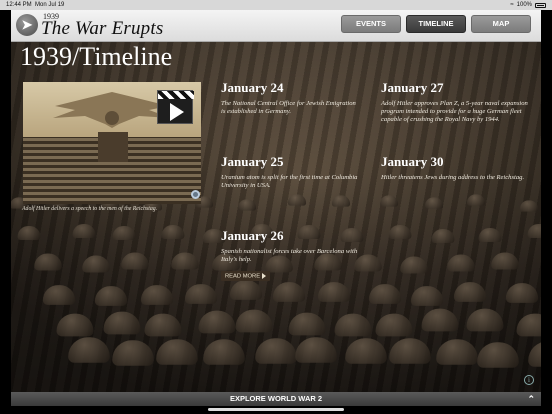 The height and width of the screenshot is (414, 552). What do you see at coordinates (102, 28) in the screenshot?
I see `header-title: The War Erupts` at bounding box center [102, 28].